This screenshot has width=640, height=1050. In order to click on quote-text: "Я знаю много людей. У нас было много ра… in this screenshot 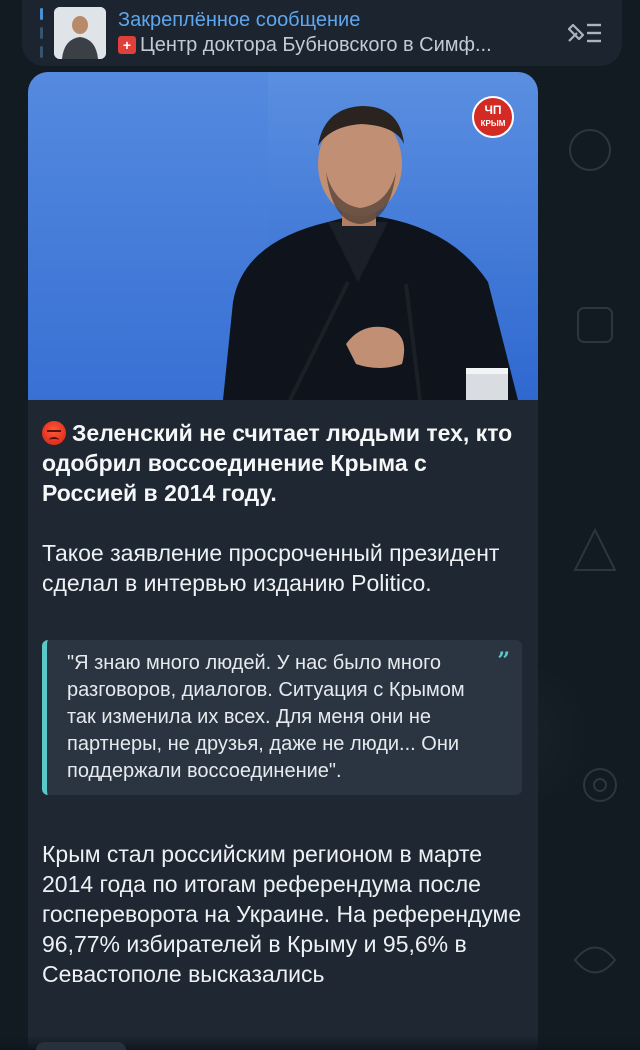, I will do `click(266, 717)`.